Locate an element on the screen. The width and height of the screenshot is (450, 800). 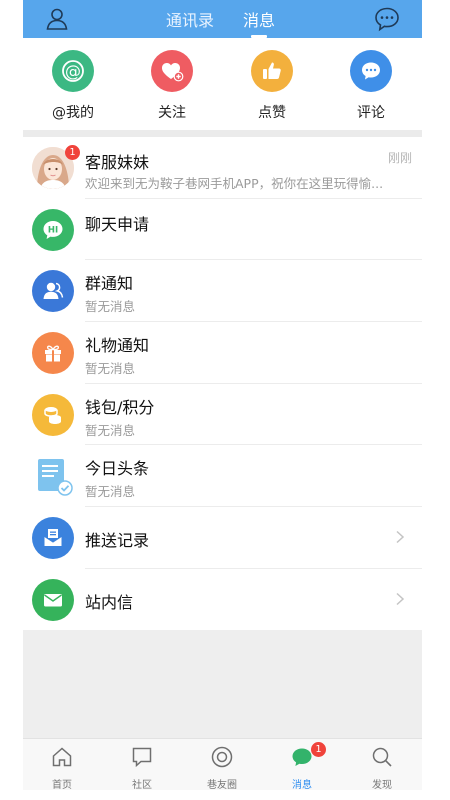
gift-icon is located at coordinates (53, 353).